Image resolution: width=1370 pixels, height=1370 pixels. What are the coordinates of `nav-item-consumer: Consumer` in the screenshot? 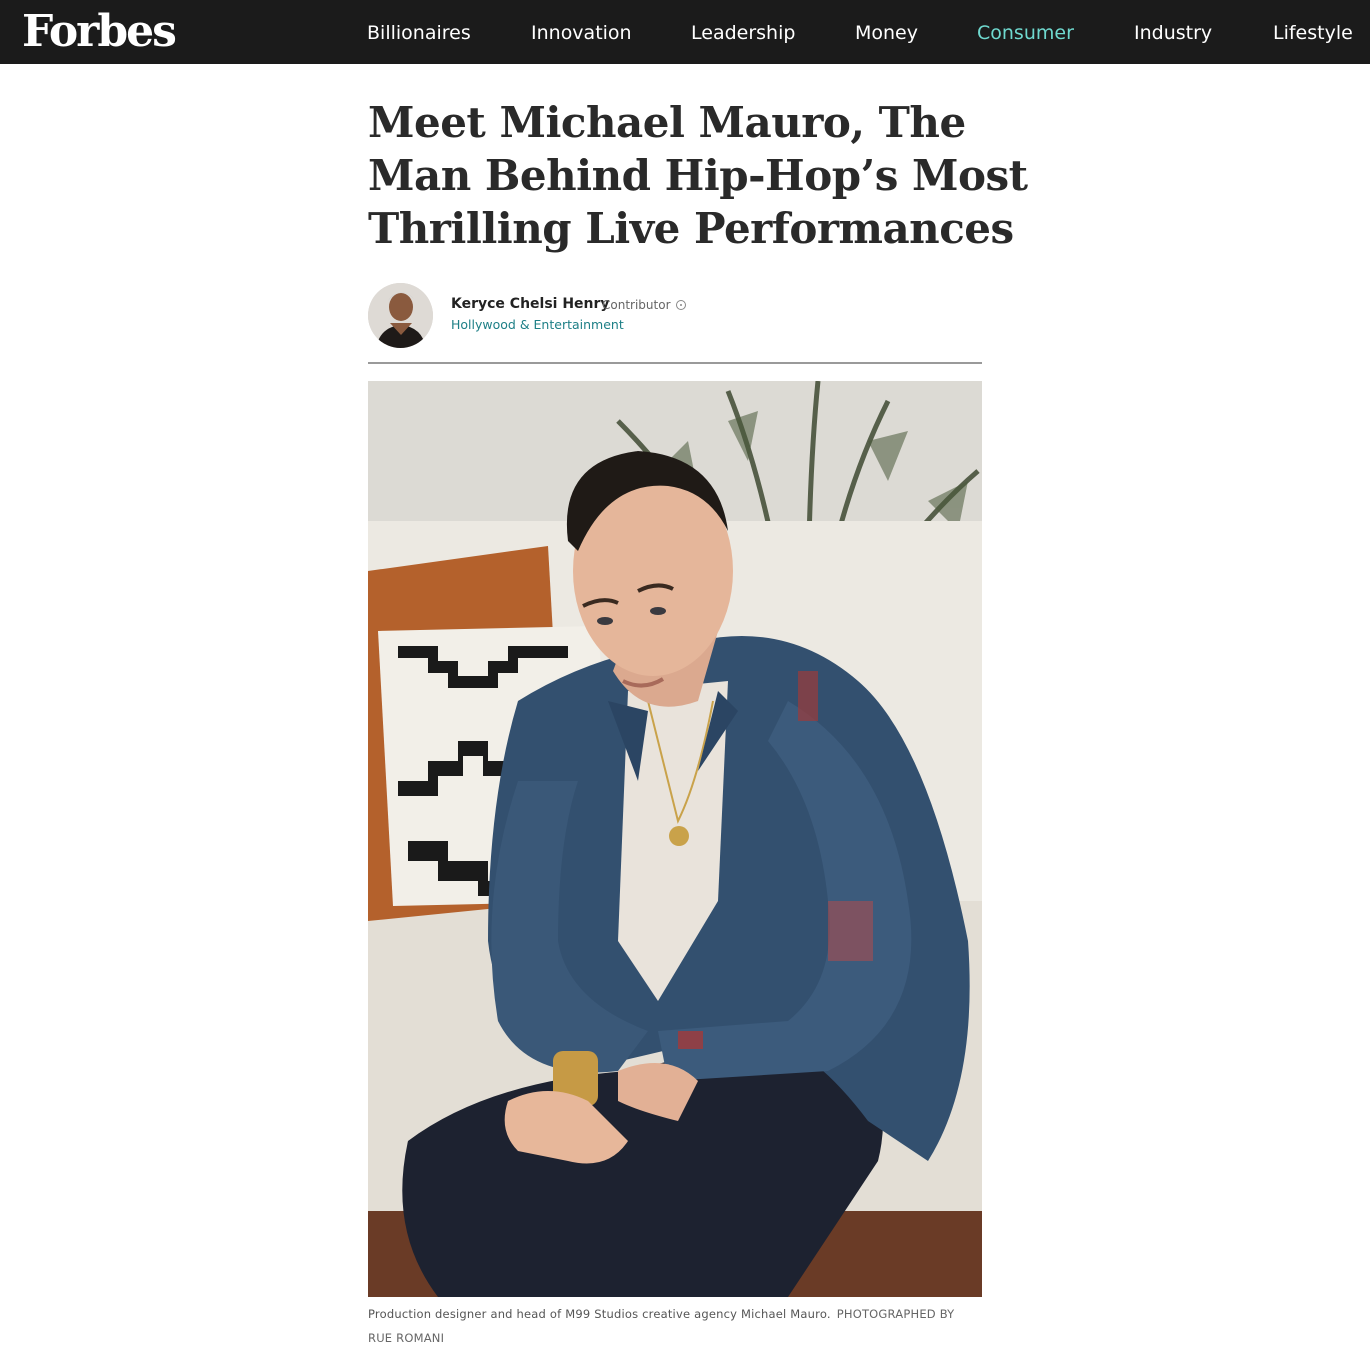 It's located at (1025, 33).